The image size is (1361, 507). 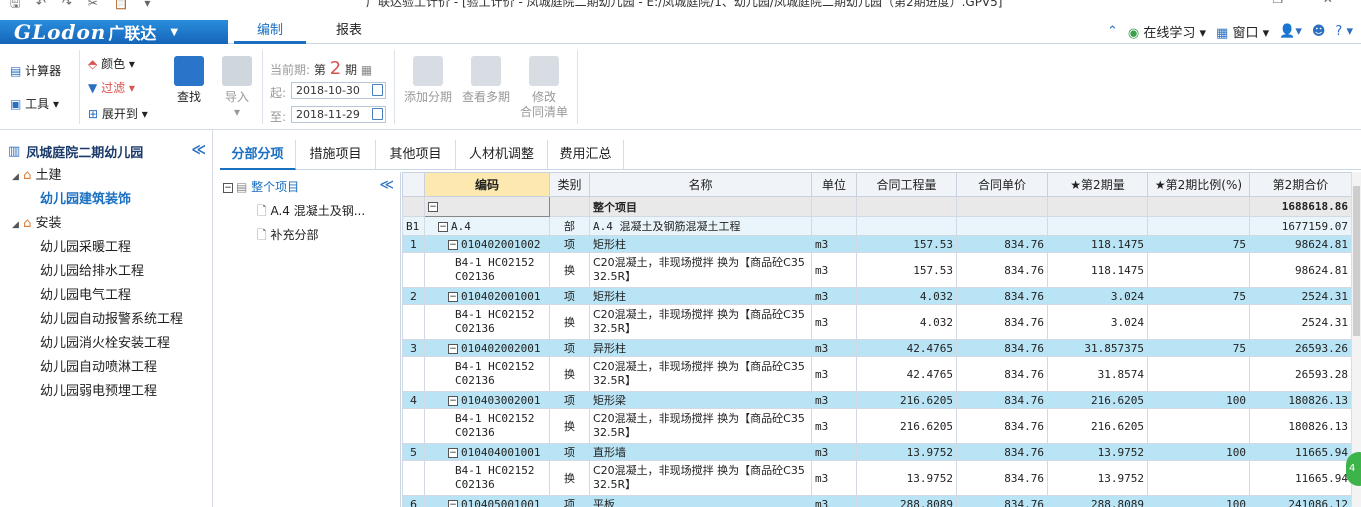 What do you see at coordinates (34, 103) in the screenshot?
I see `tools-button: ▣ 工具 ▾` at bounding box center [34, 103].